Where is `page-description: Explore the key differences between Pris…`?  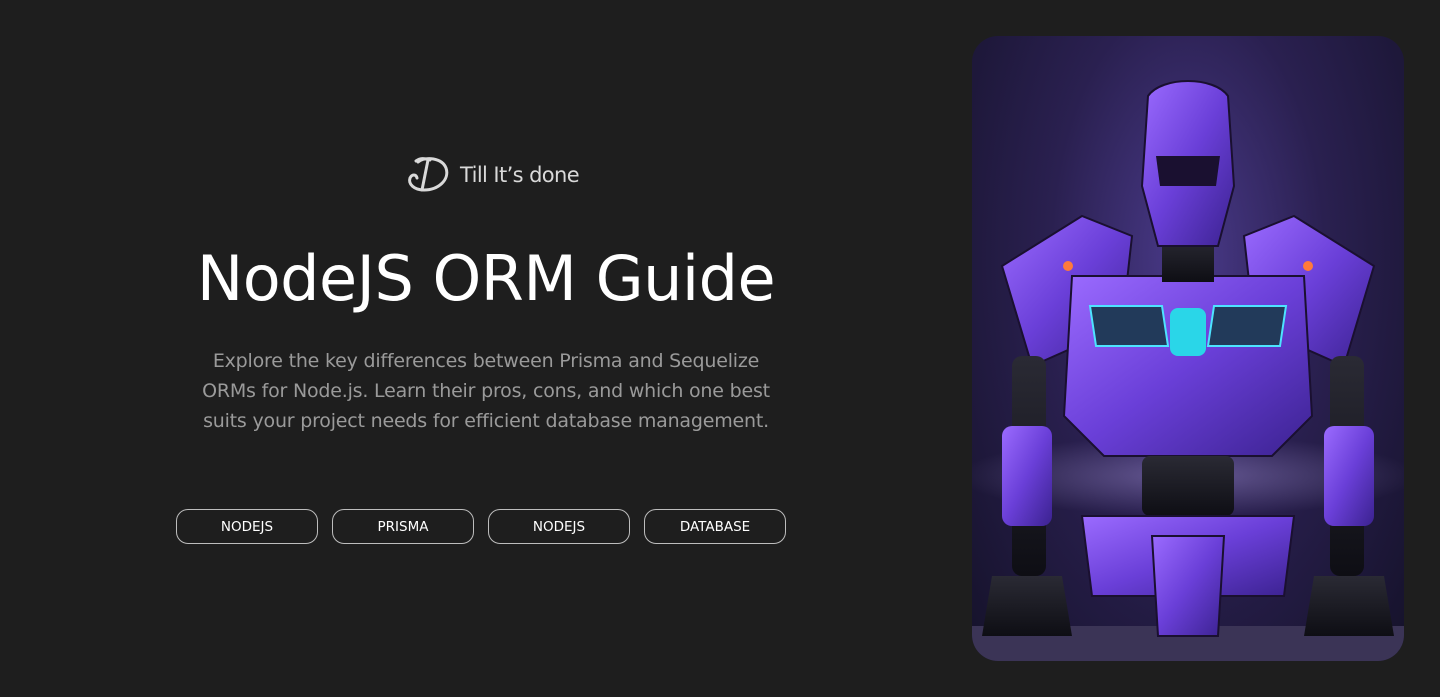
page-description: Explore the key differences between Pris… is located at coordinates (486, 391).